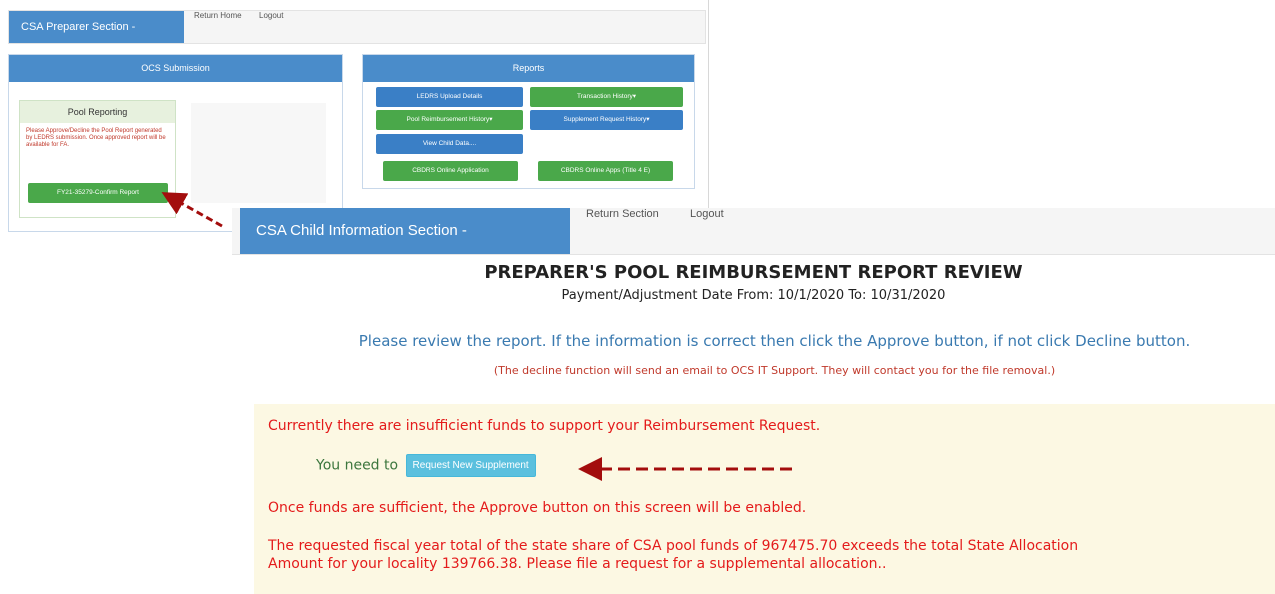 This screenshot has width=1275, height=594. Describe the element at coordinates (405, 231) in the screenshot. I see `child-info-brand: CSA Child Information Section -` at that location.